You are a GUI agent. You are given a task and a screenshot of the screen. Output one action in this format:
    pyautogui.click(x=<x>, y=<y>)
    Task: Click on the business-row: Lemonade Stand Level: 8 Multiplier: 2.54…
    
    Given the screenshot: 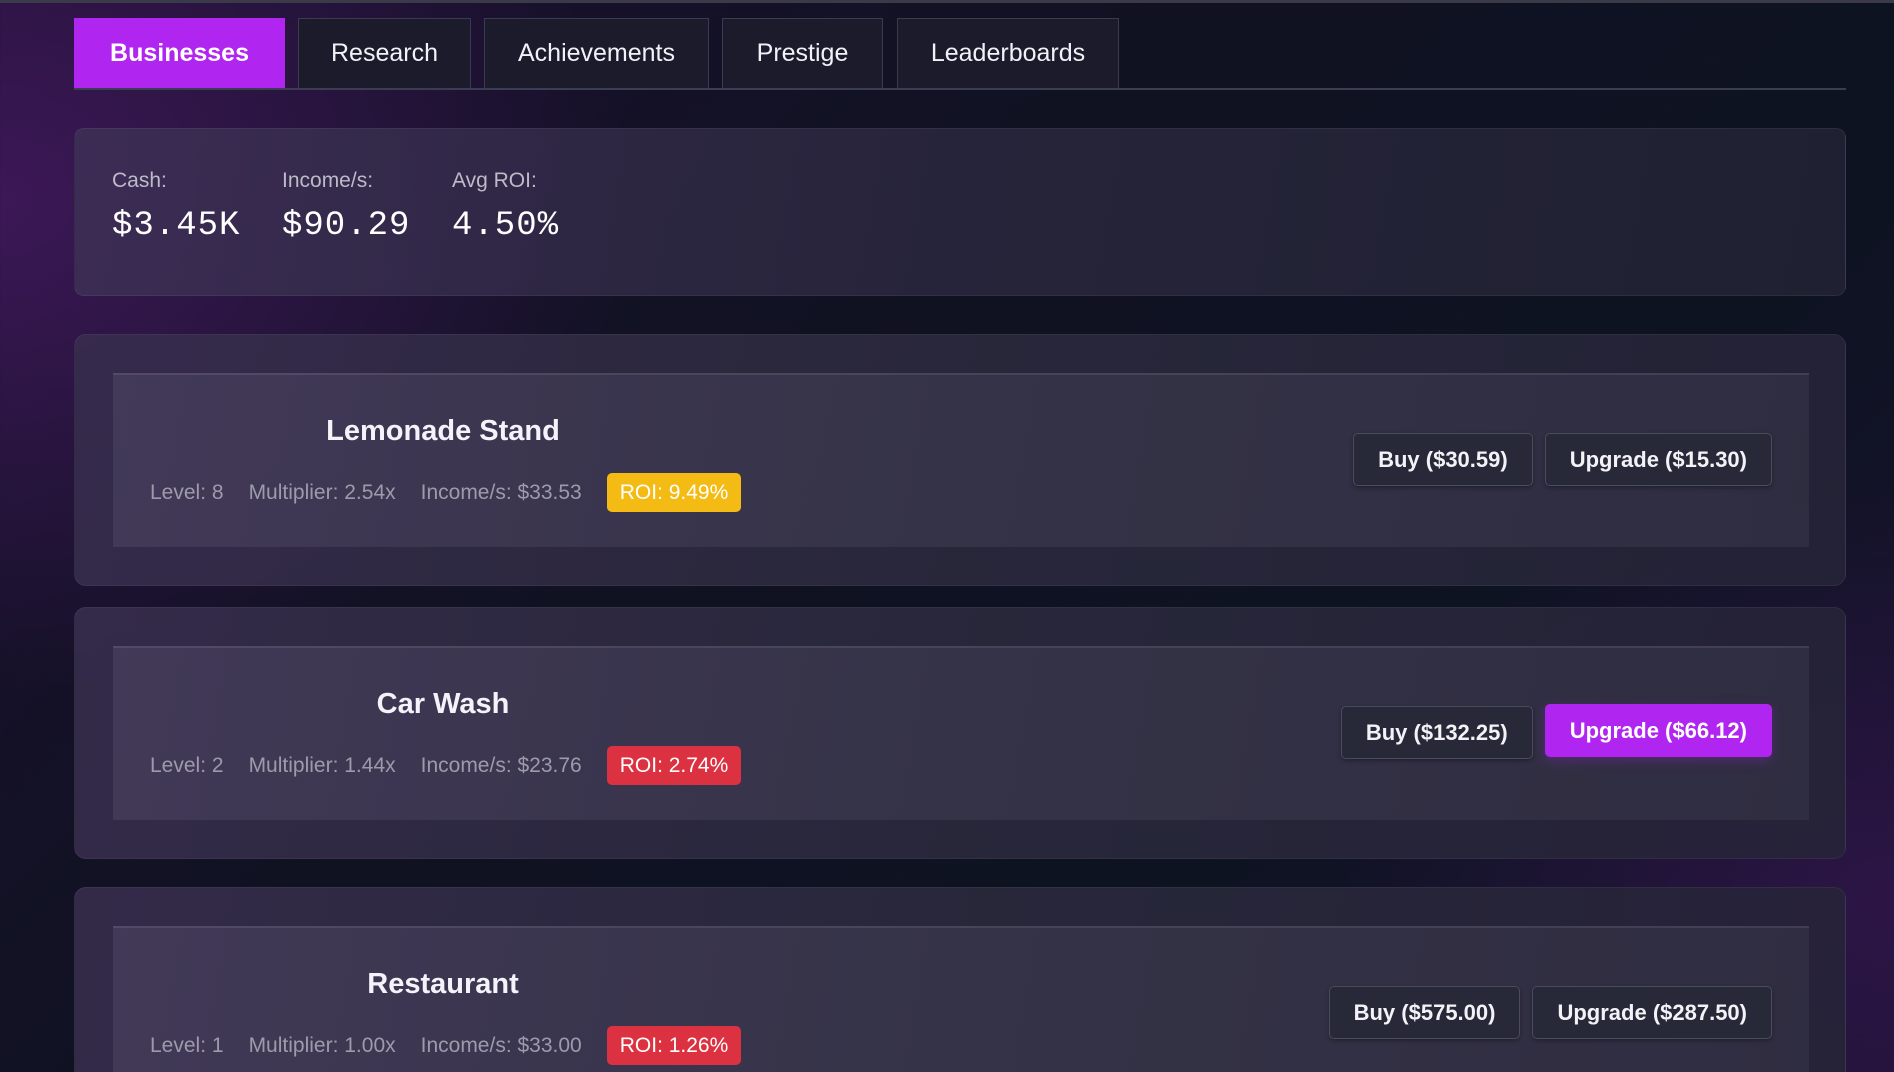 What is the action you would take?
    pyautogui.click(x=961, y=460)
    